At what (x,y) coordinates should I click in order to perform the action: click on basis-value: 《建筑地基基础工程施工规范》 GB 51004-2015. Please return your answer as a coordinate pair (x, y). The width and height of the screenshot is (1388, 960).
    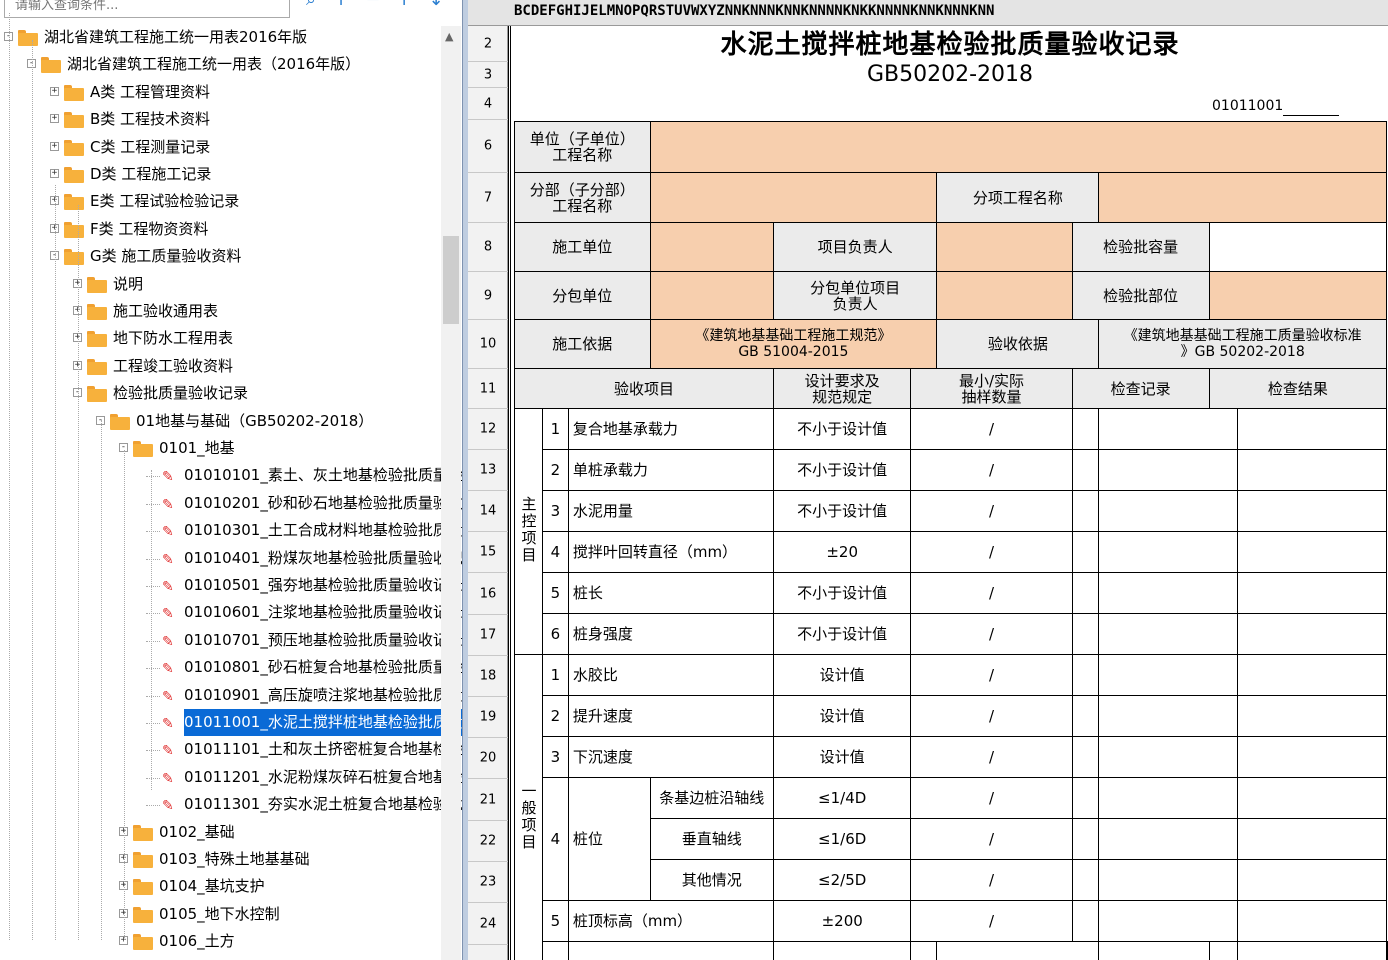
    Looking at the image, I should click on (793, 344).